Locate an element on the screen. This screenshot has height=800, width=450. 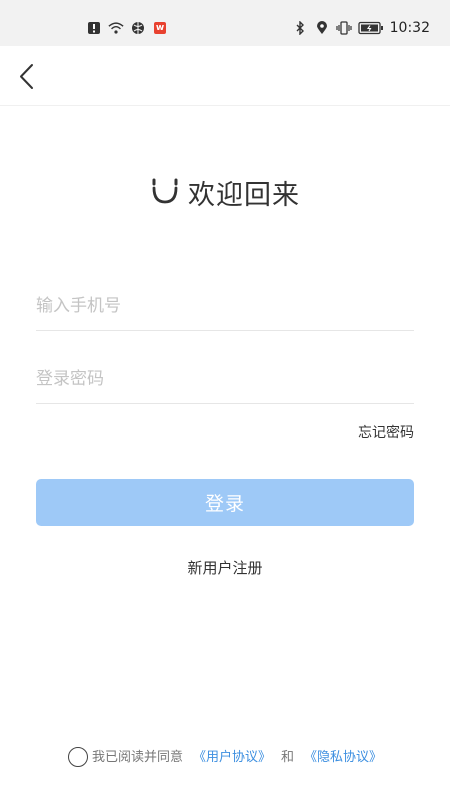
bluetooth-icon is located at coordinates (300, 28).